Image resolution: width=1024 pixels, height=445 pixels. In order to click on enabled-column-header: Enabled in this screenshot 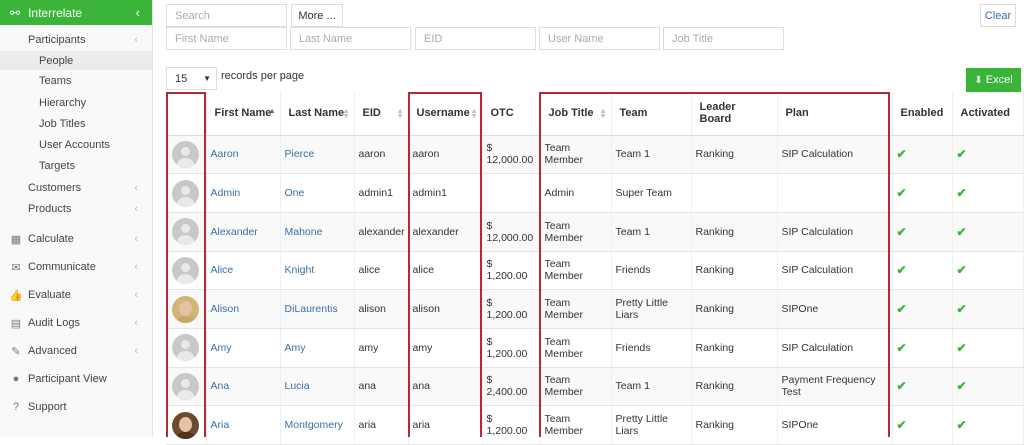, I will do `click(922, 114)`.